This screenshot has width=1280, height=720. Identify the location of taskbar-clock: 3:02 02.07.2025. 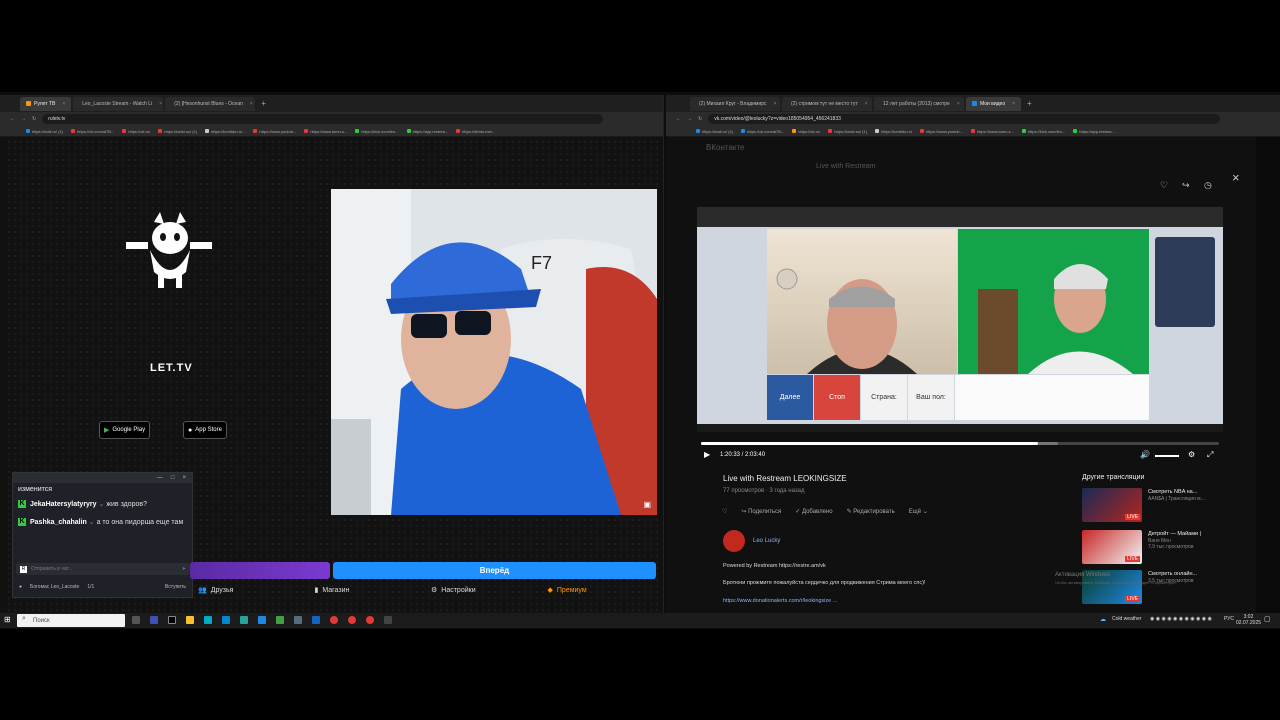
(1248, 620).